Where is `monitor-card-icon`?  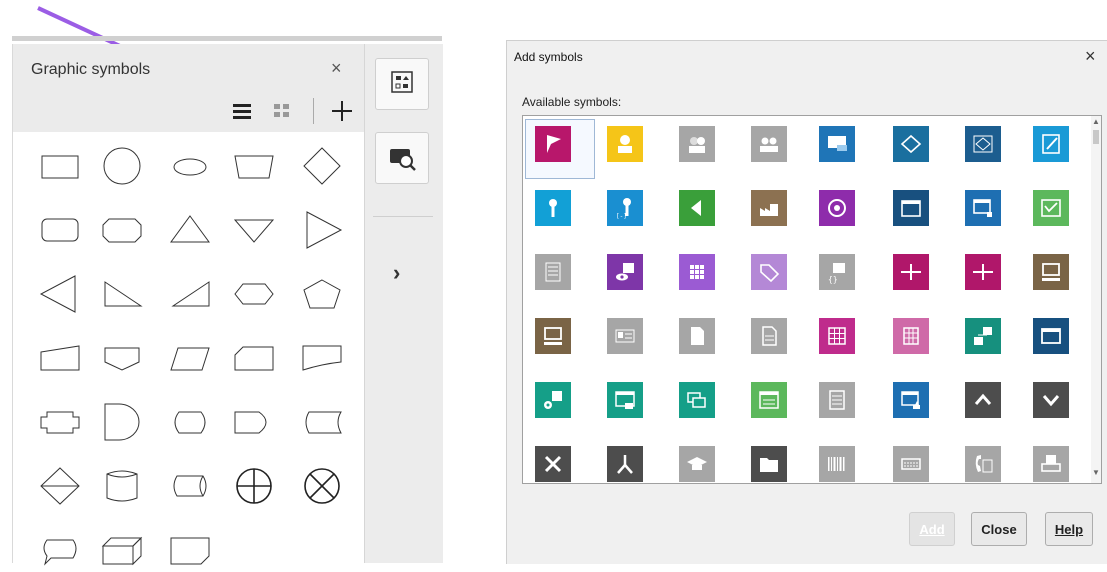
monitor-card-icon is located at coordinates (837, 144).